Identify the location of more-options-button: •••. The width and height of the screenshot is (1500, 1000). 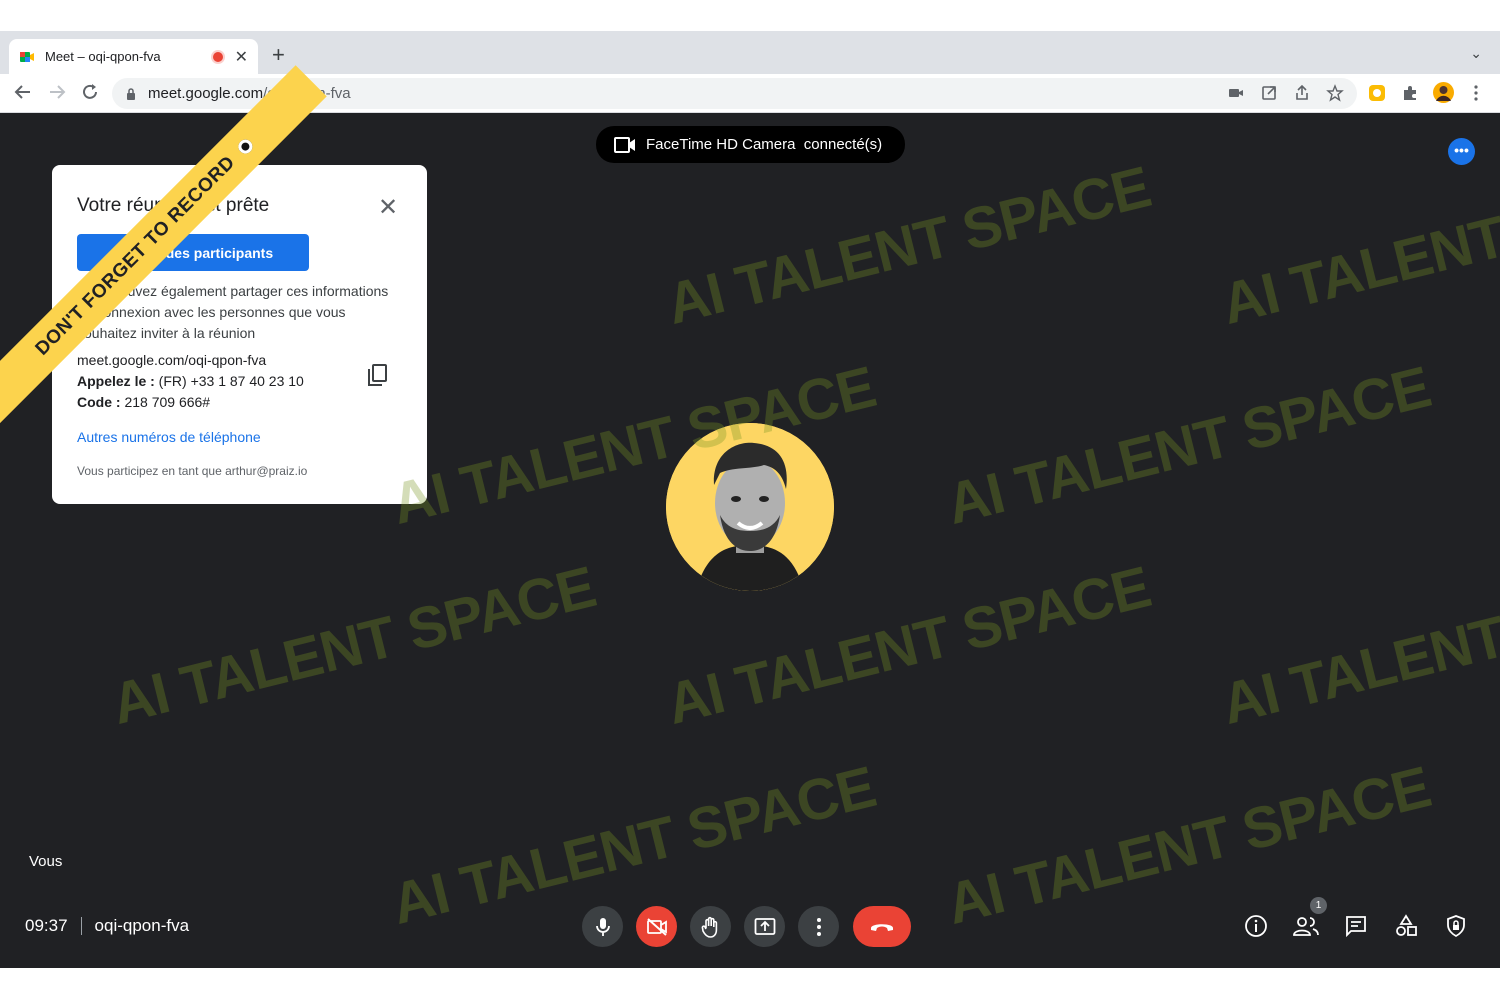
(1461, 151).